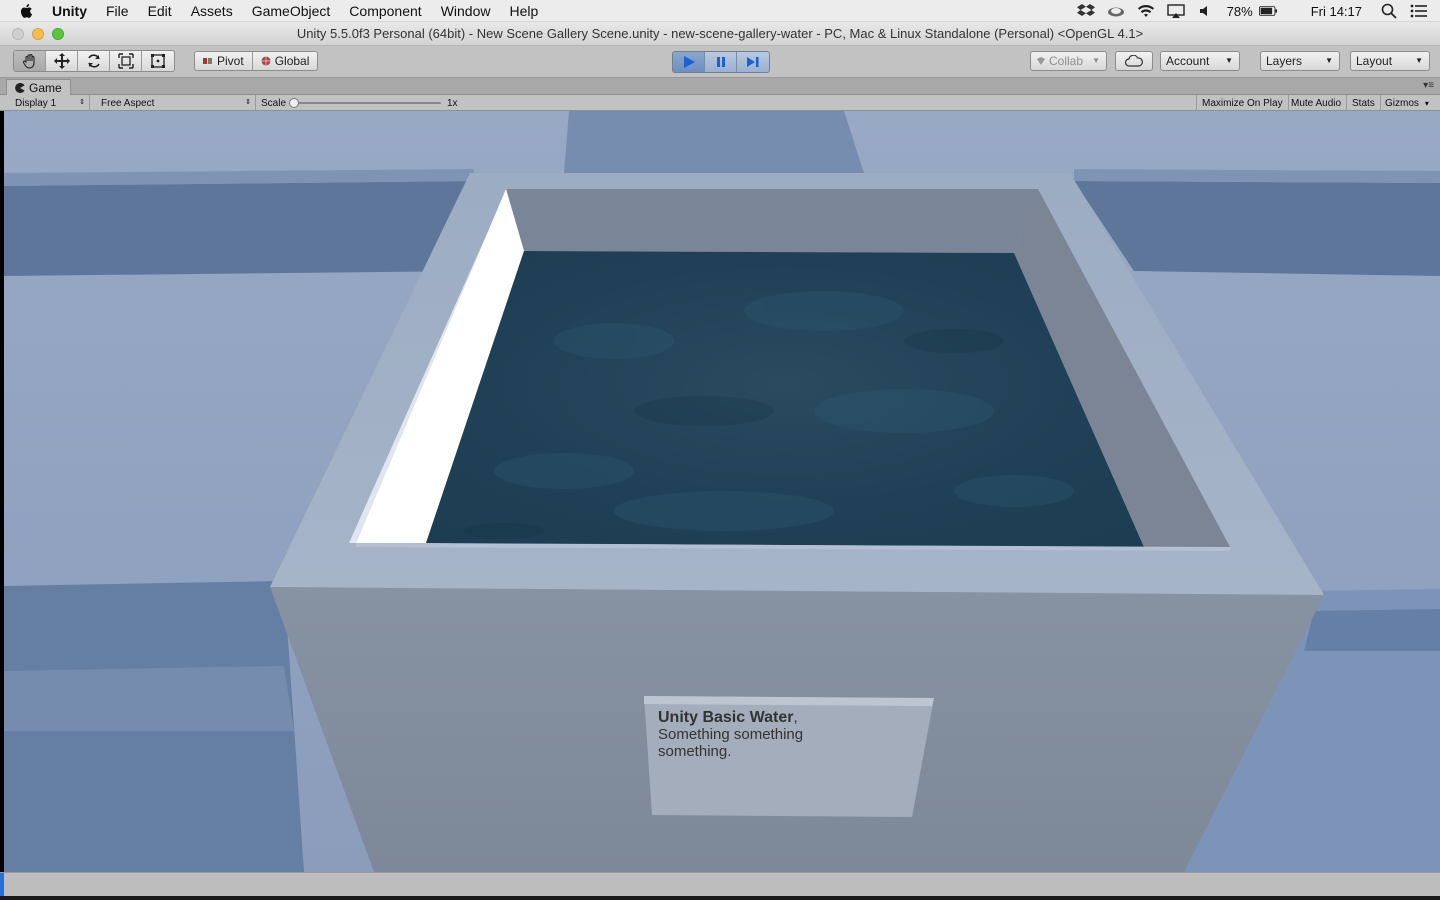  I want to click on rect-transform-icon, so click(158, 61).